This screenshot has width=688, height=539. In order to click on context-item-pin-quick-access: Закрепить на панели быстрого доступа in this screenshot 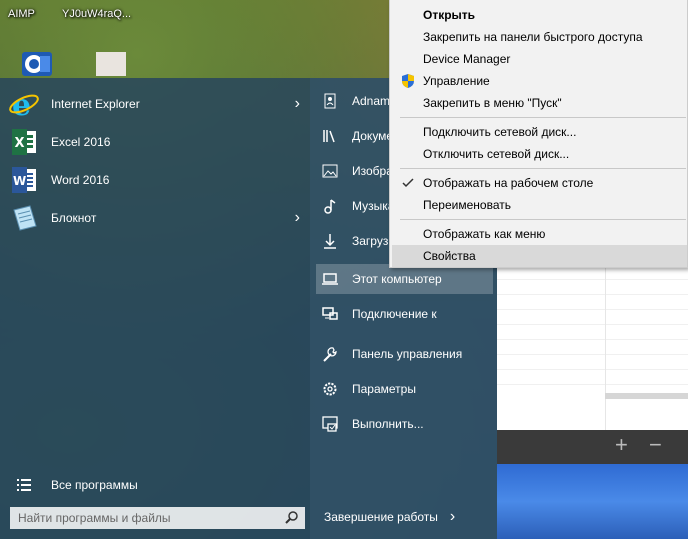, I will do `click(539, 37)`.